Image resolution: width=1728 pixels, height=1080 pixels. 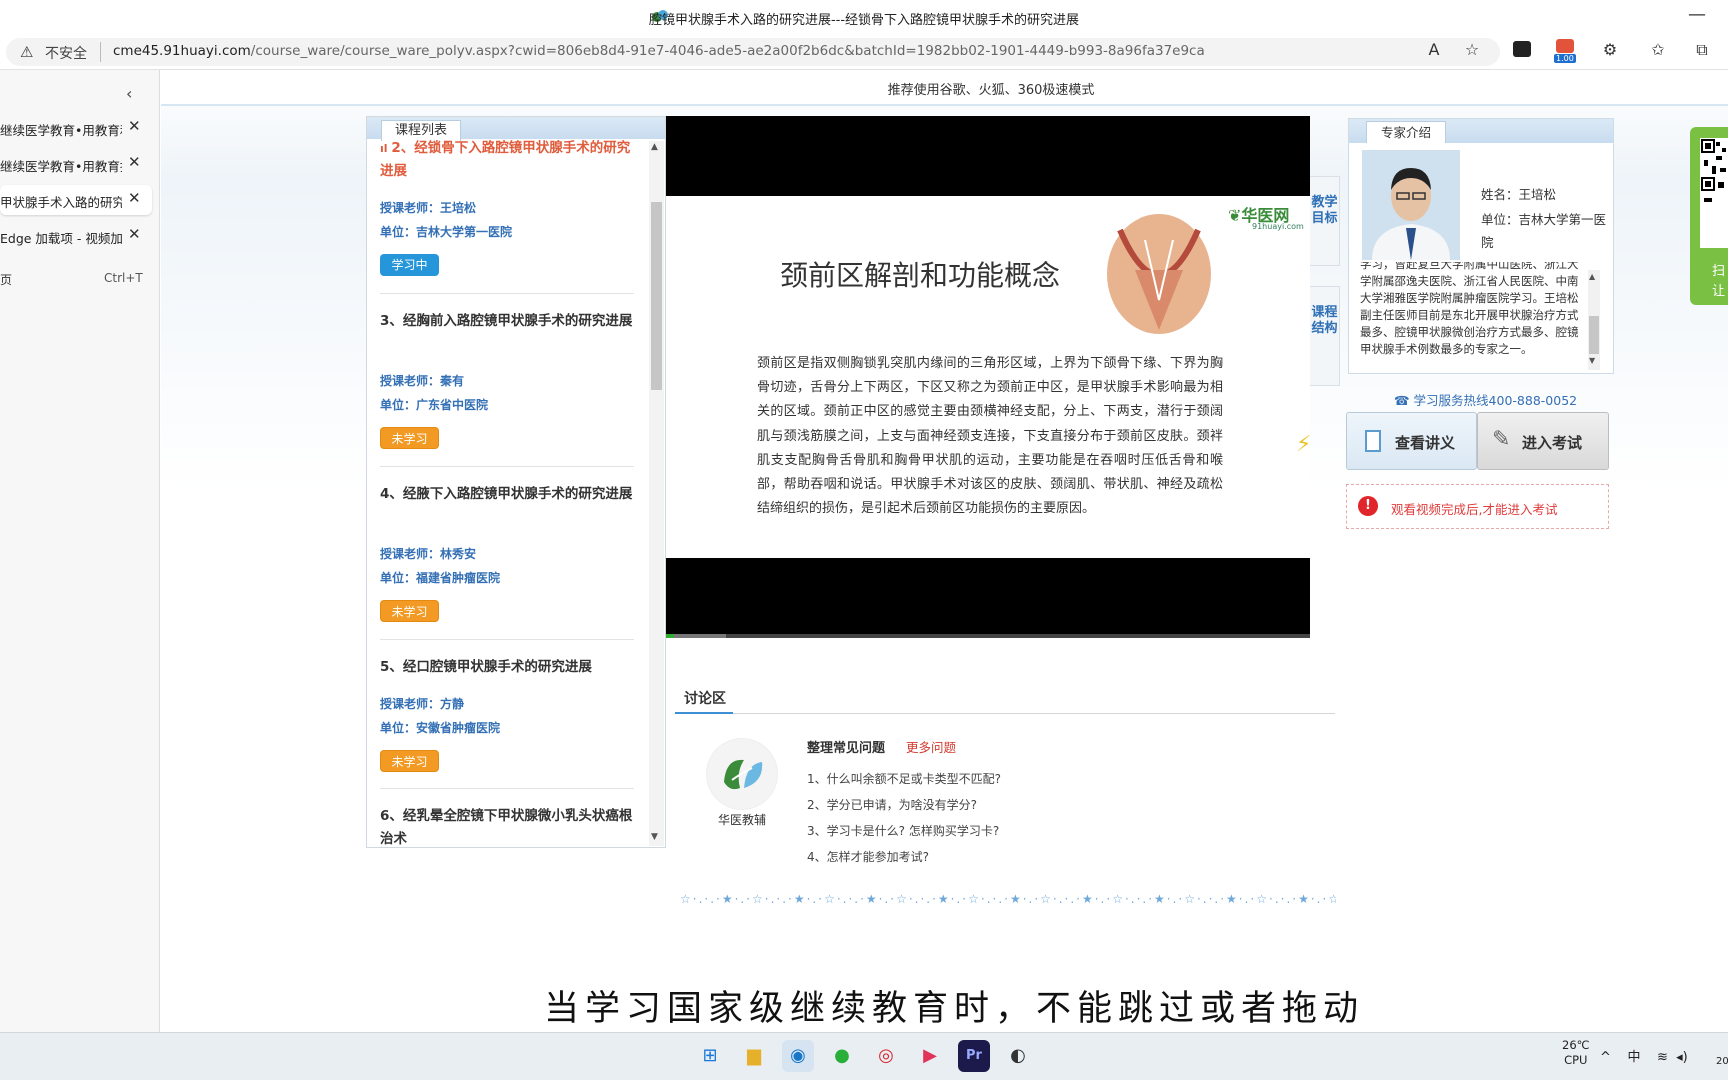 What do you see at coordinates (61, 130) in the screenshot?
I see `tab-label: 继续医学教育•用教育和` at bounding box center [61, 130].